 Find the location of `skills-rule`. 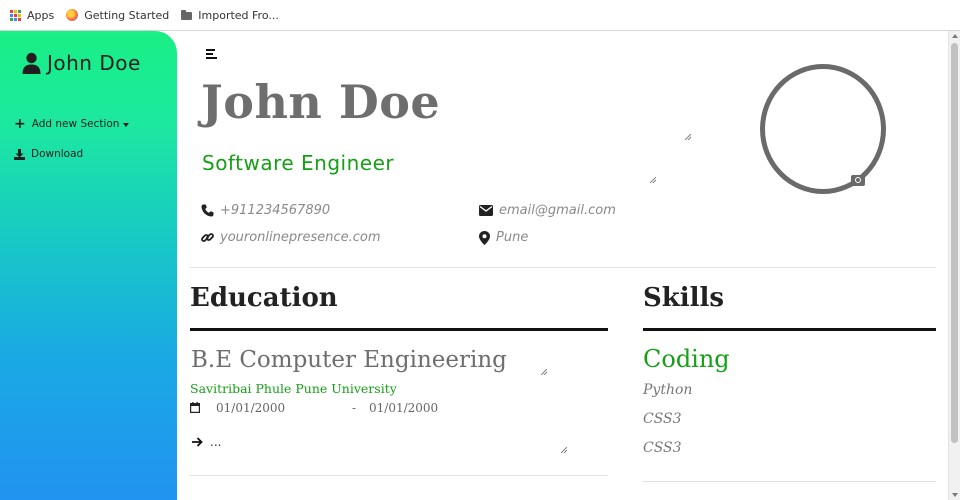

skills-rule is located at coordinates (789, 329).